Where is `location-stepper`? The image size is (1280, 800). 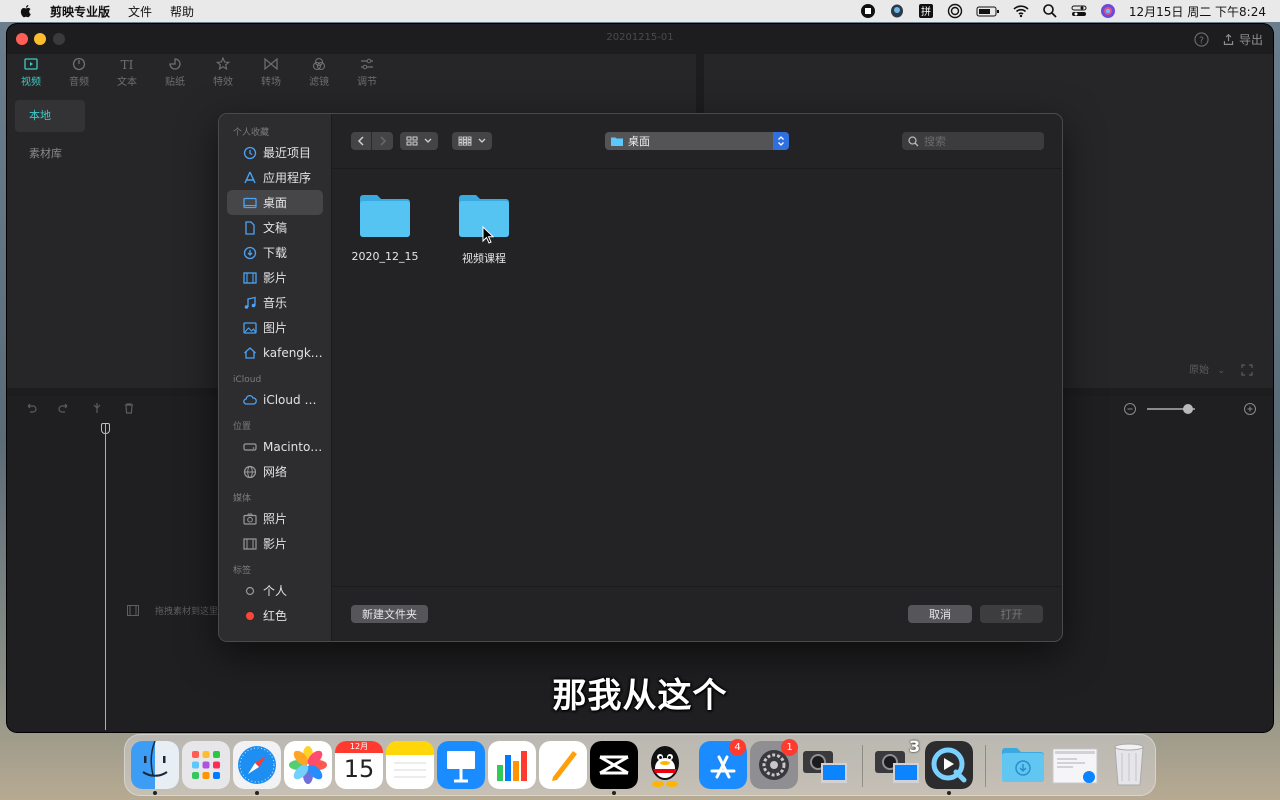
location-stepper is located at coordinates (781, 141).